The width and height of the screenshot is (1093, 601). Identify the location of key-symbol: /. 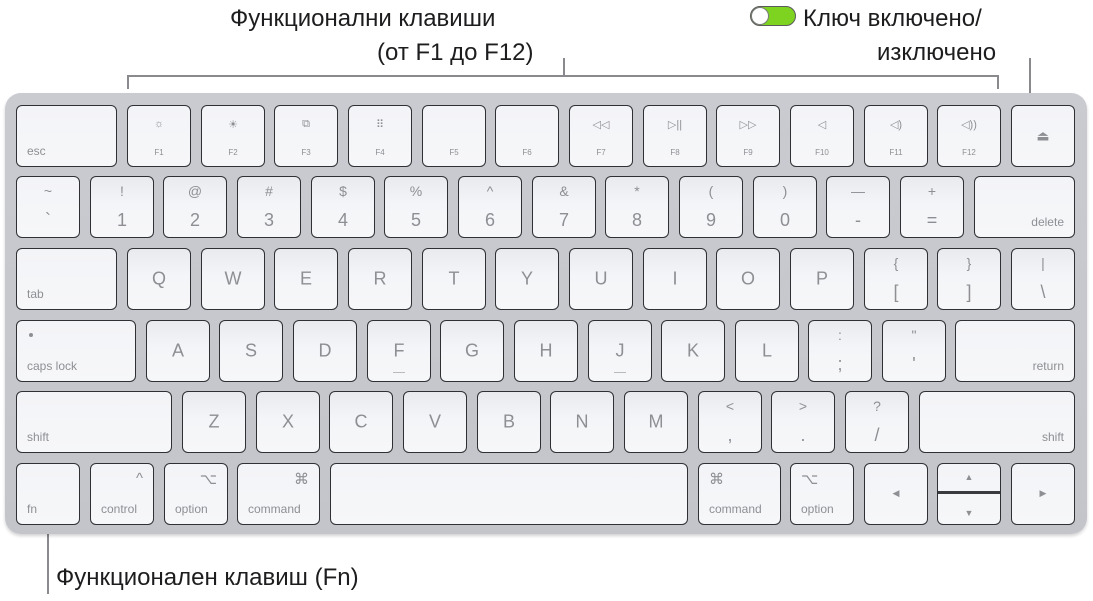
(877, 435).